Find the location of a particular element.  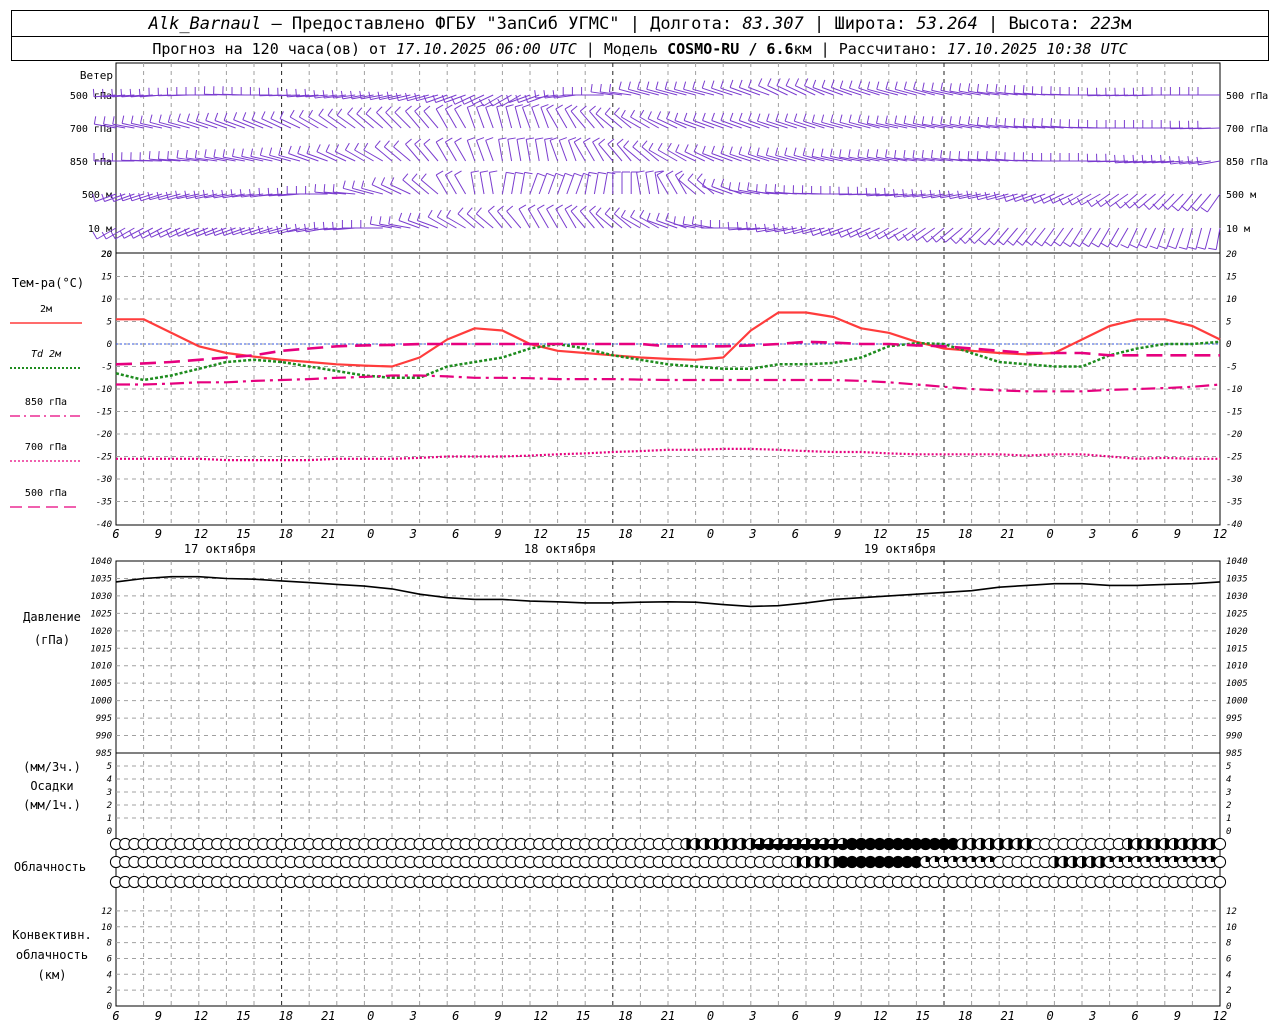

temp-tick-left: 15 is located at coordinates (106, 278).